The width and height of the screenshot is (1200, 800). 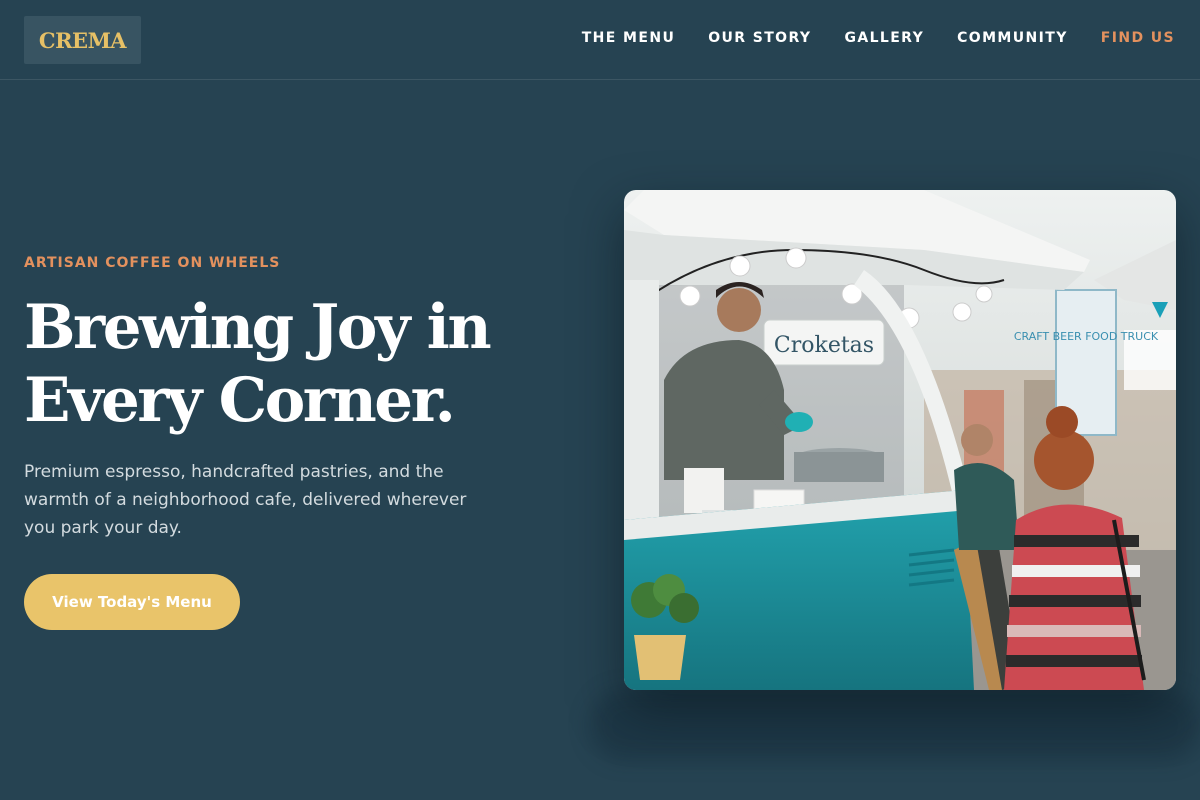 I want to click on nav-link-our-story: OUR STORY, so click(x=759, y=38).